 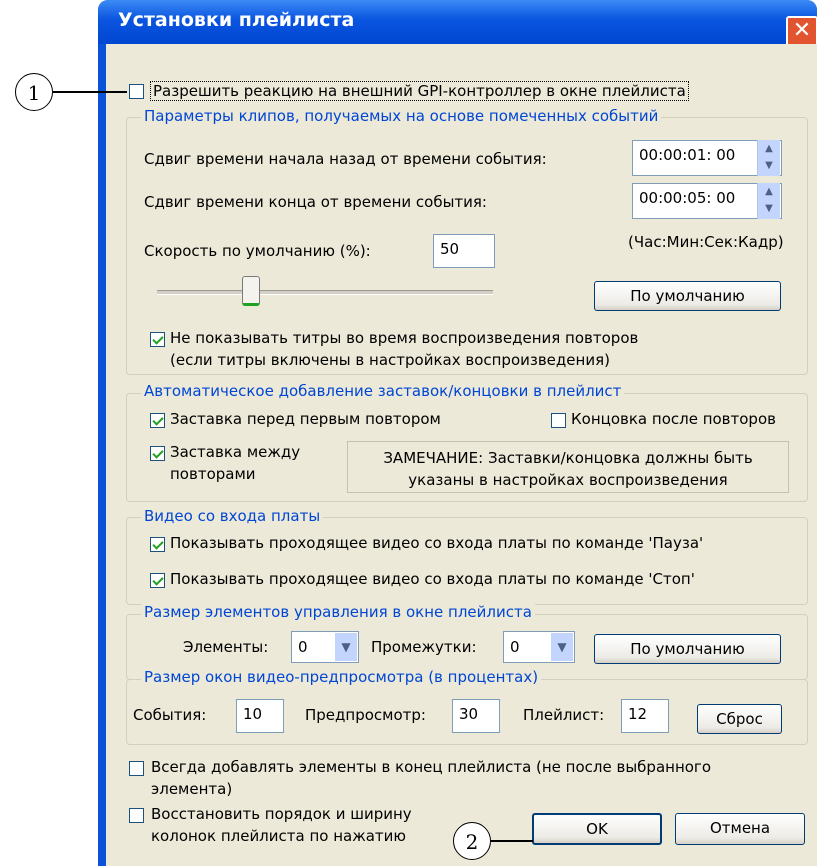 I want to click on restore-columns-label-line1: Восстановить порядок и ширину, so click(x=281, y=814).